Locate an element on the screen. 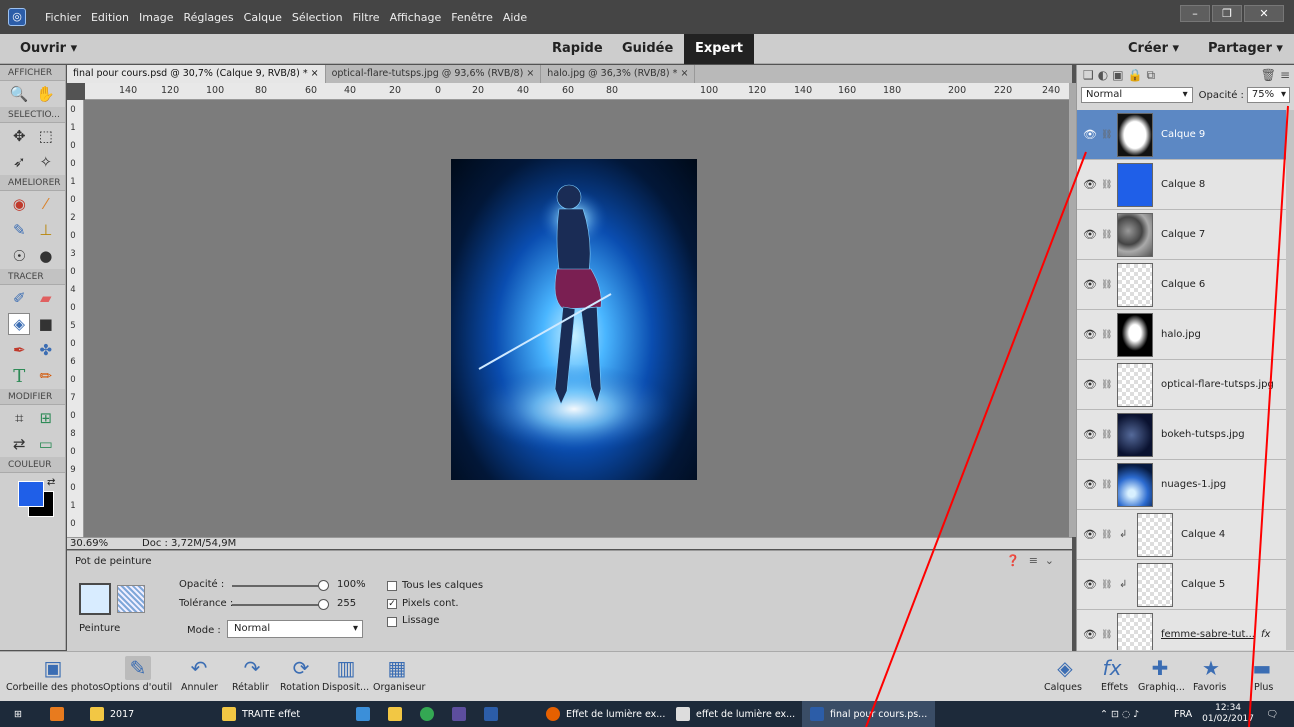 The width and height of the screenshot is (1294, 727). tool-options-label: Options d'outil is located at coordinates (137, 687).